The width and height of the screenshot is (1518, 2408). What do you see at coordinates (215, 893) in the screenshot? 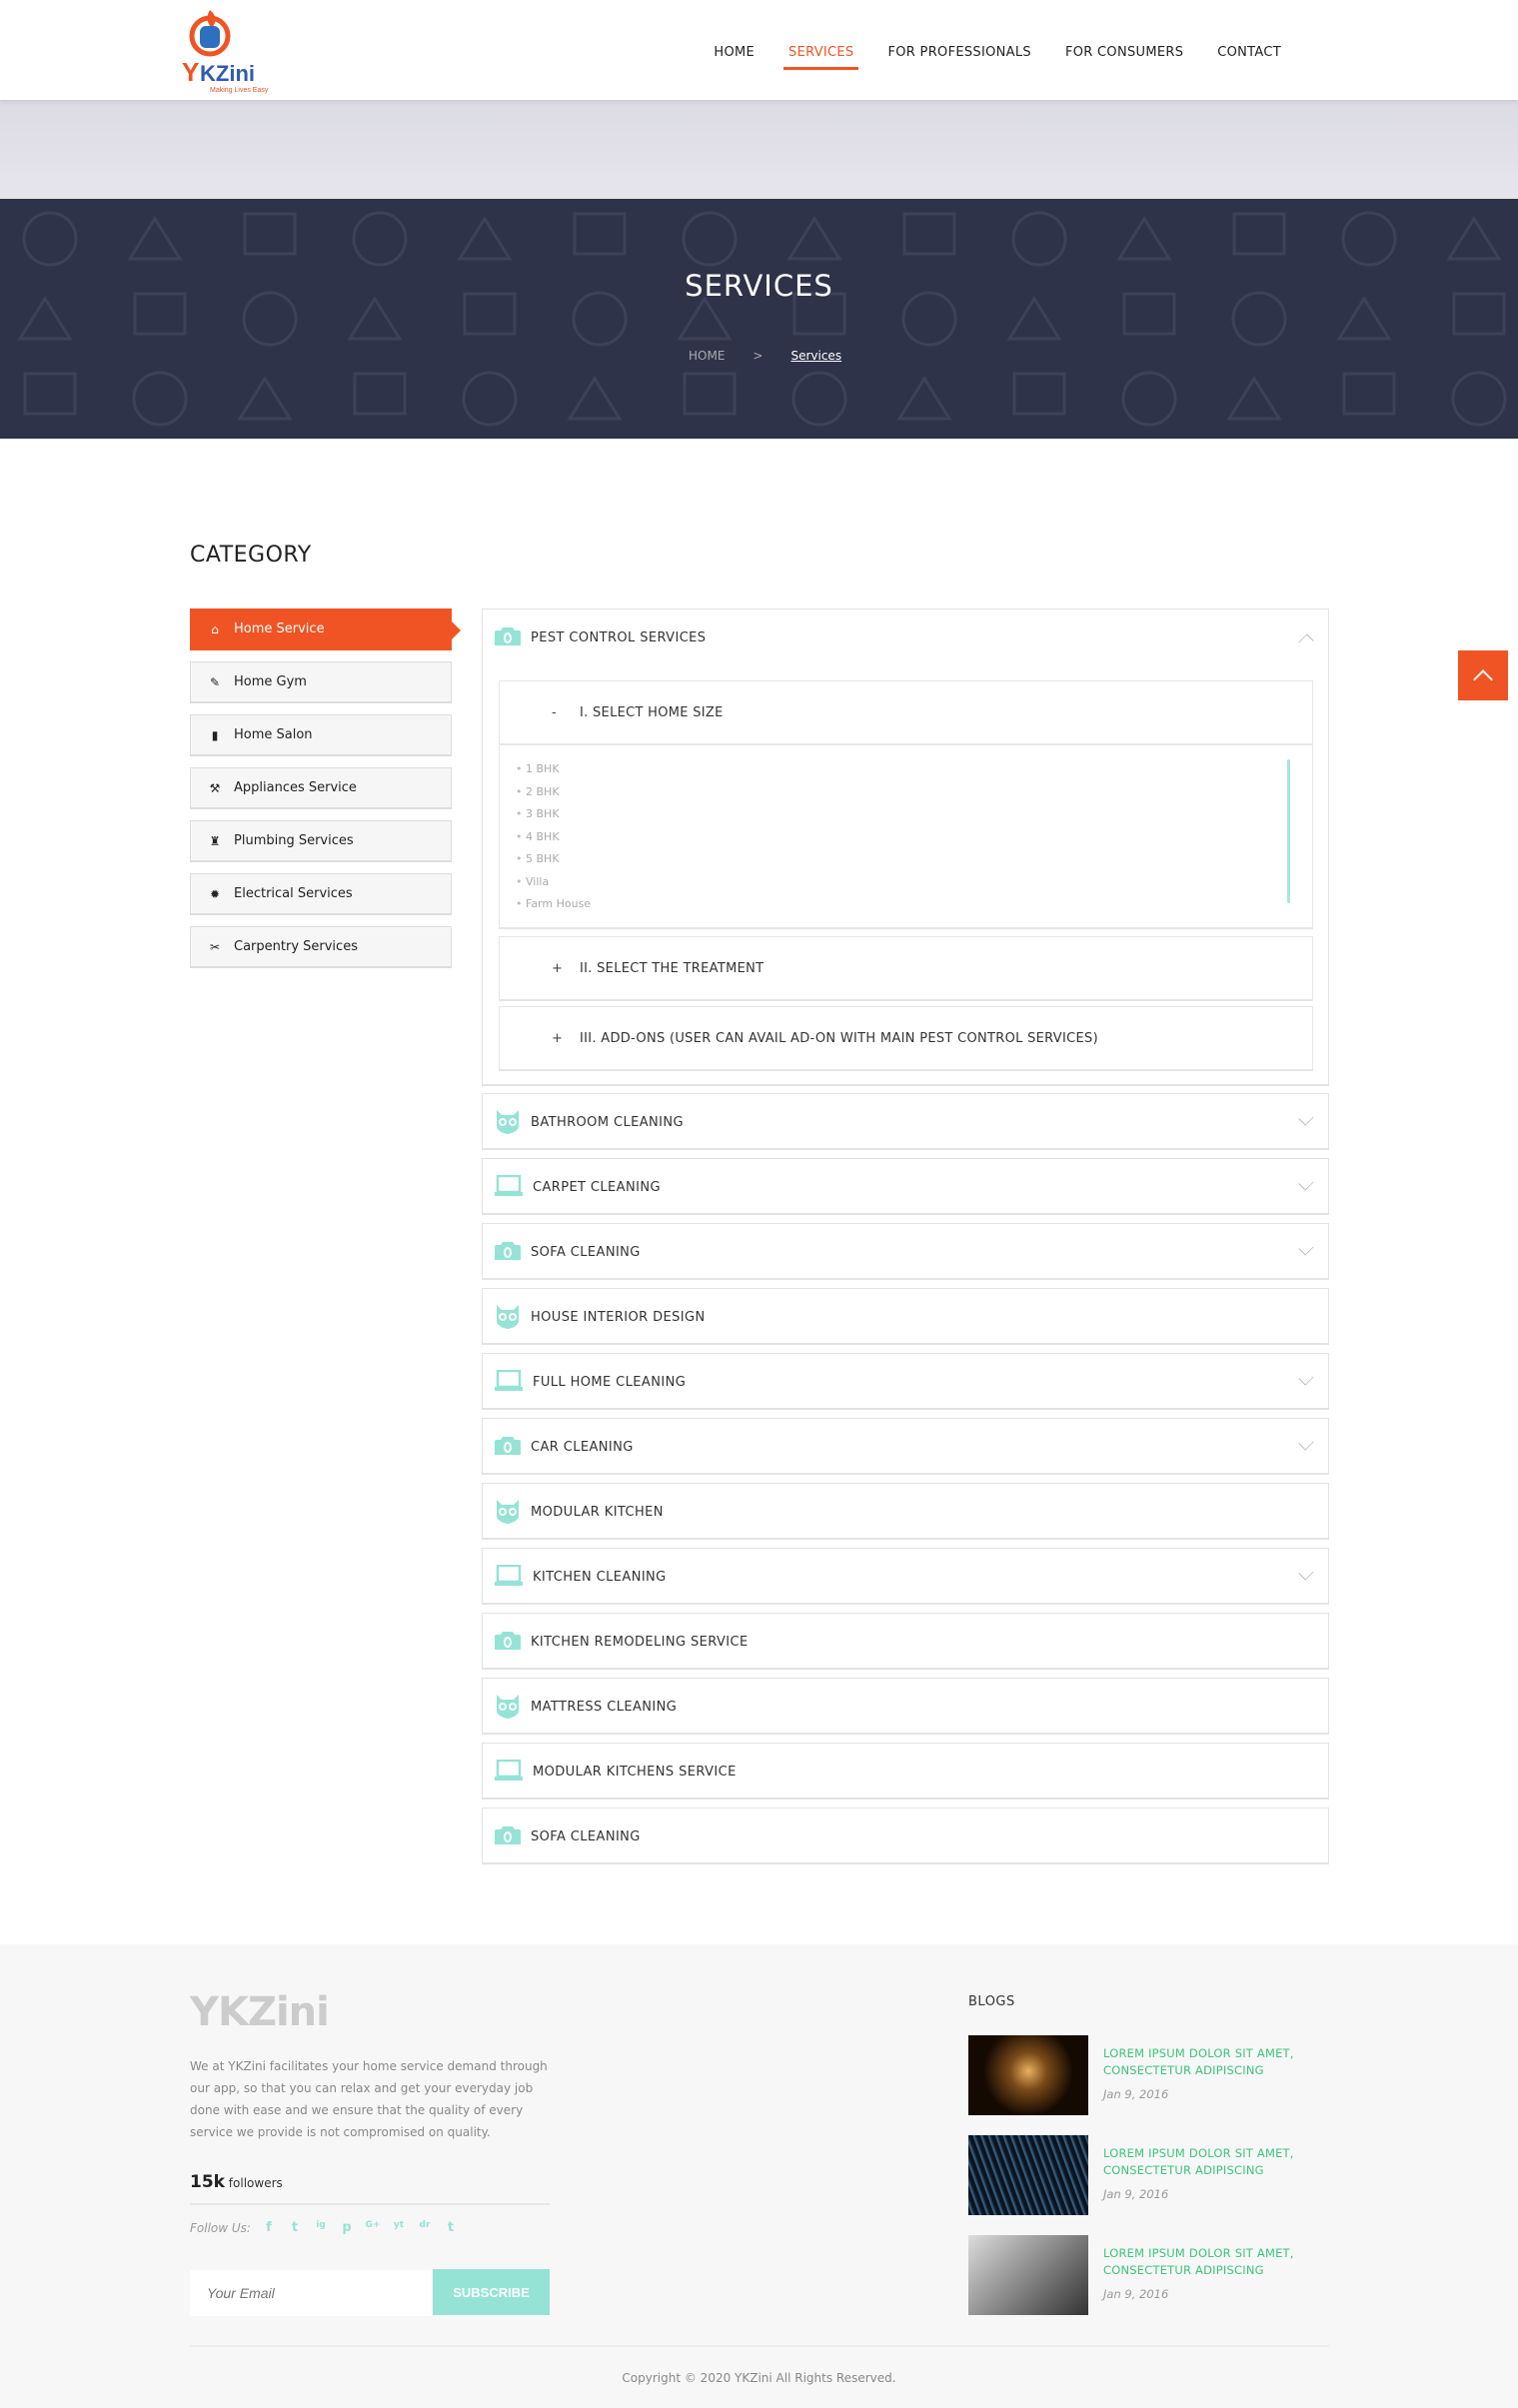
I see `bulb-icon: ✹` at bounding box center [215, 893].